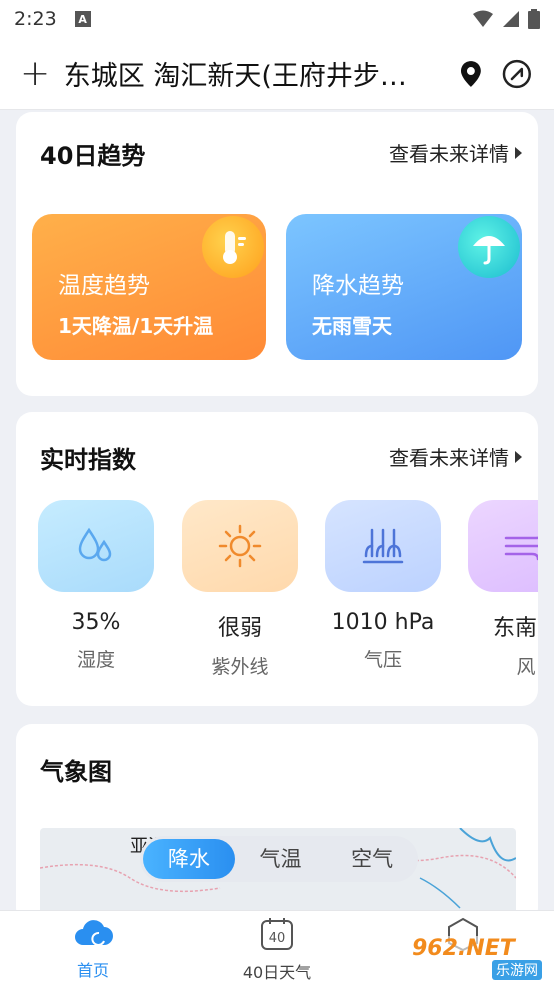  I want to click on index-item-uv: 很弱 紫外线, so click(240, 589).